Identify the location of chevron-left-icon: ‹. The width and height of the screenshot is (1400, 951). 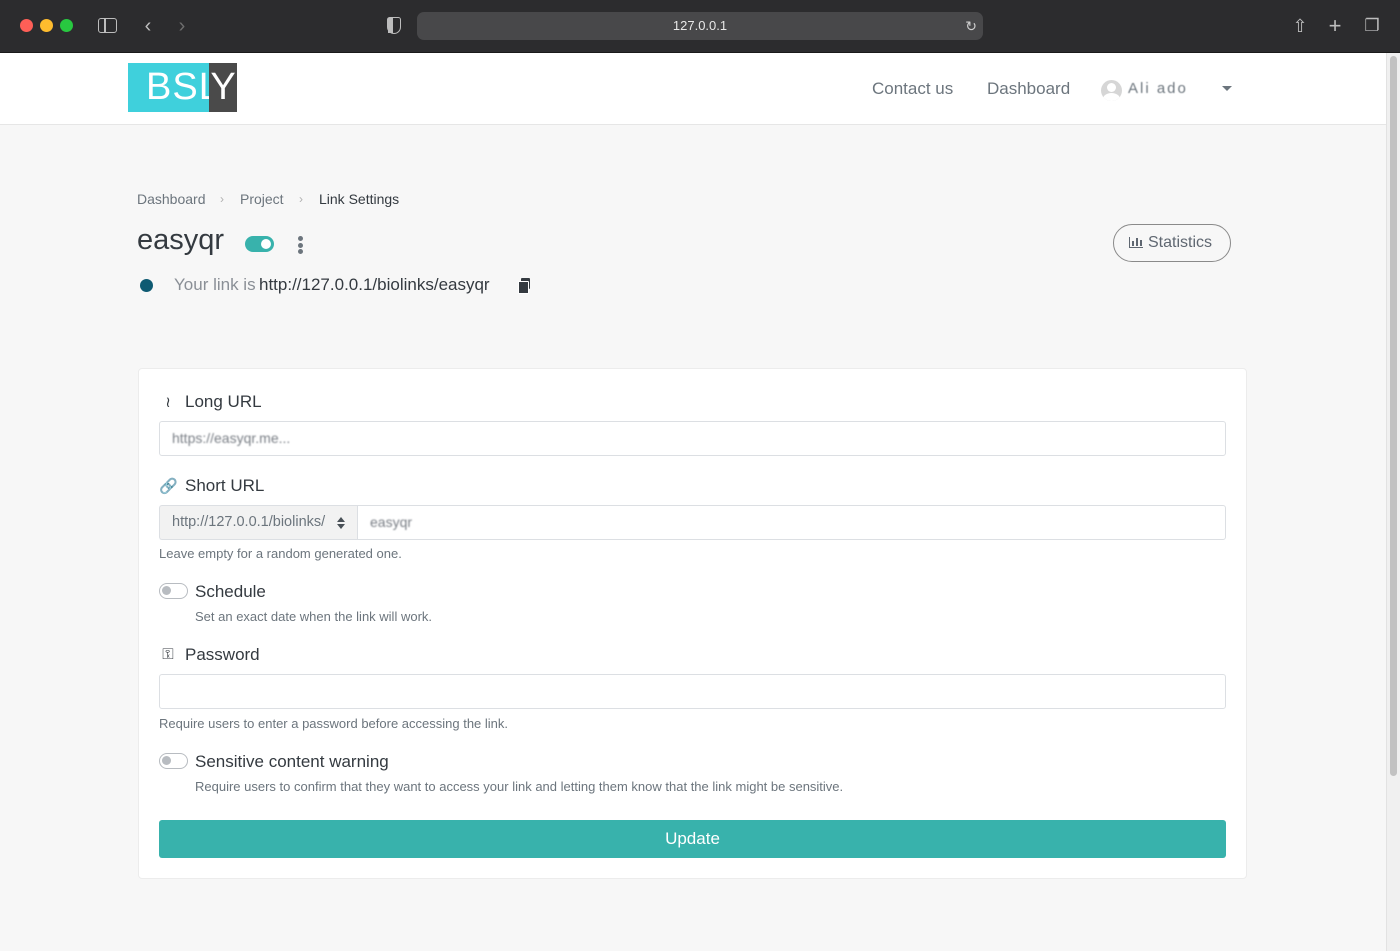
(148, 26).